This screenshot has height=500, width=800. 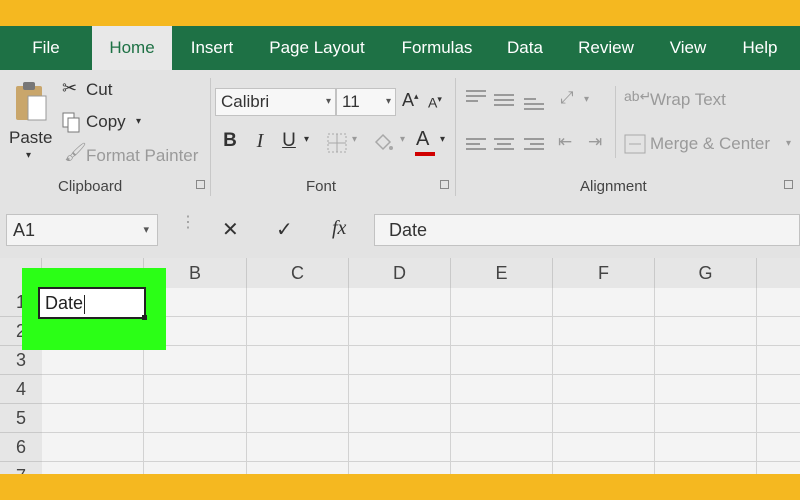 What do you see at coordinates (444, 184) in the screenshot?
I see `font-launcher-icon` at bounding box center [444, 184].